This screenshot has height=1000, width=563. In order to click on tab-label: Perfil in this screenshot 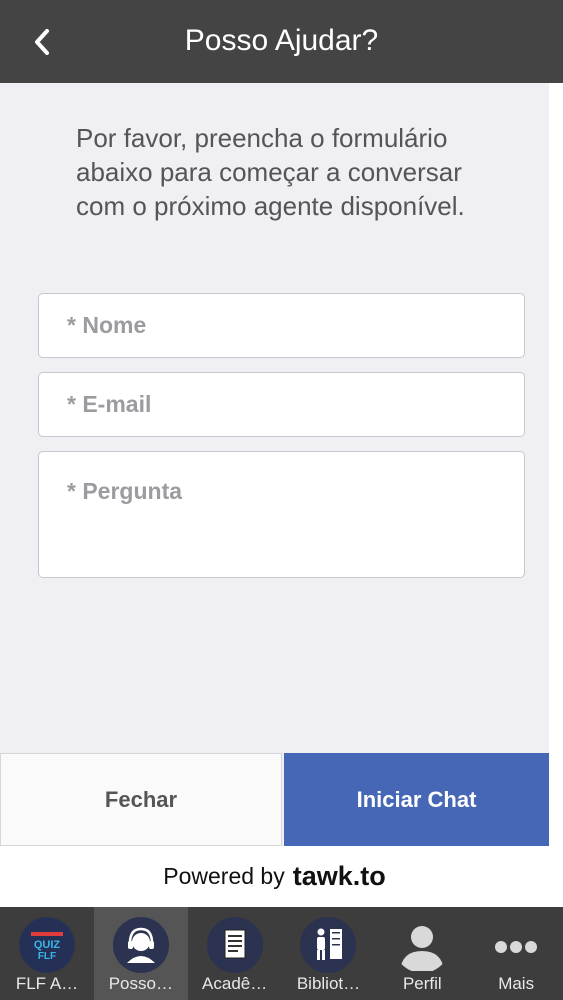, I will do `click(422, 983)`.